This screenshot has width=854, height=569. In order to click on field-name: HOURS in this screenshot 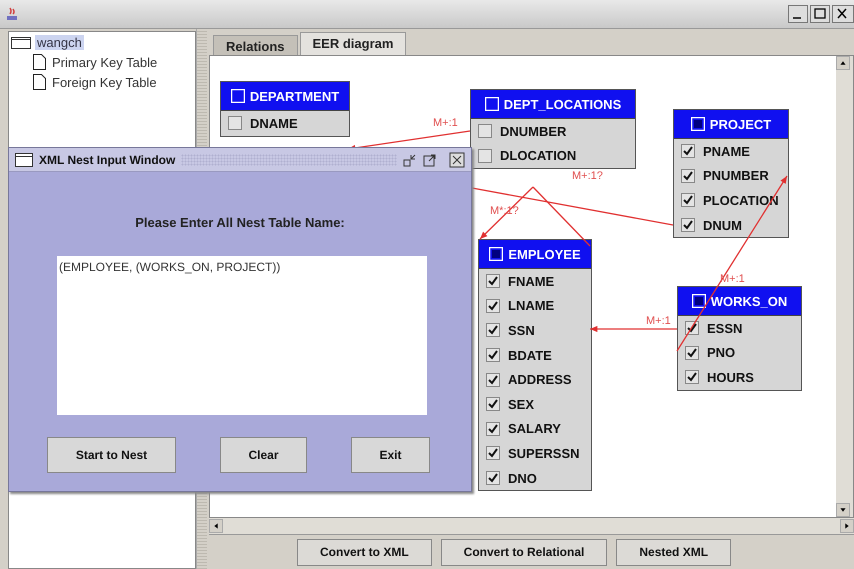, I will do `click(730, 377)`.